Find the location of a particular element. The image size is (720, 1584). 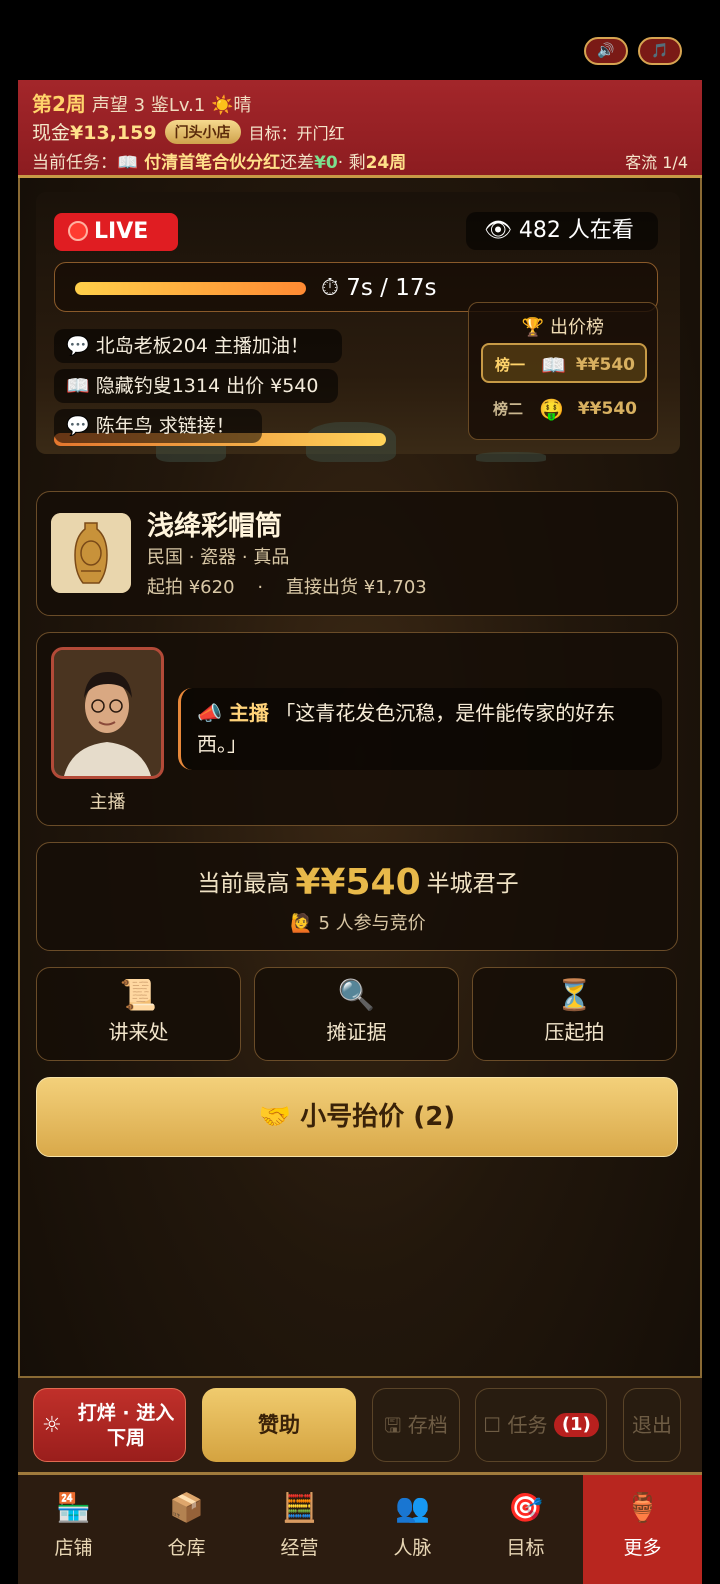

sun-icon: ☼ is located at coordinates (52, 1425).